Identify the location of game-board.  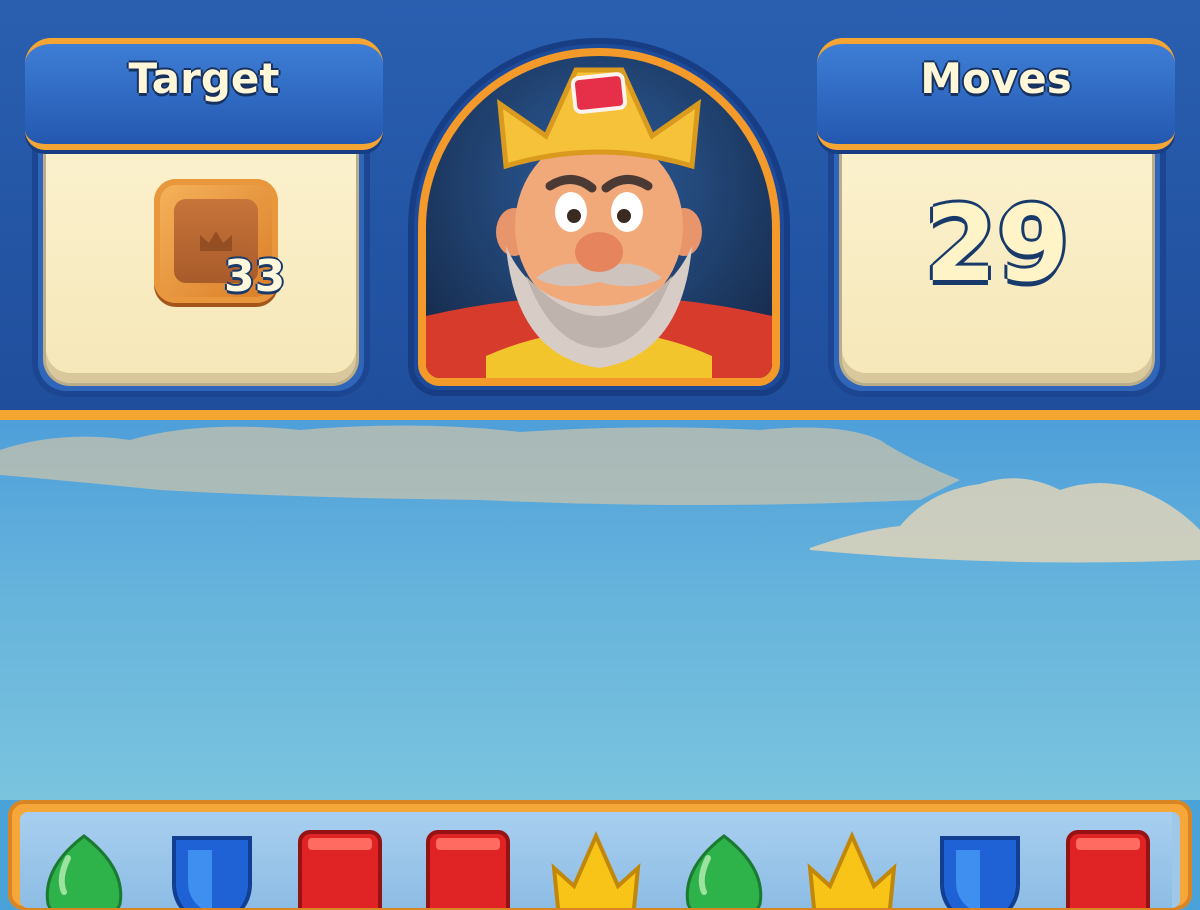
(600, 855).